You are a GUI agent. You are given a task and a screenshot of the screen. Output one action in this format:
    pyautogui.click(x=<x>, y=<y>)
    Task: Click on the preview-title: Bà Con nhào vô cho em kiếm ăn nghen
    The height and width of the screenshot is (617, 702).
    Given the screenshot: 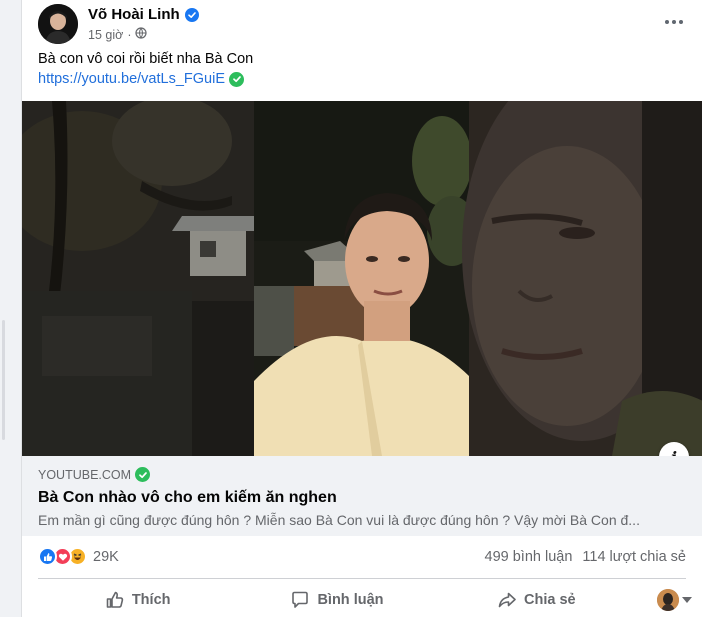 What is the action you would take?
    pyautogui.click(x=187, y=498)
    